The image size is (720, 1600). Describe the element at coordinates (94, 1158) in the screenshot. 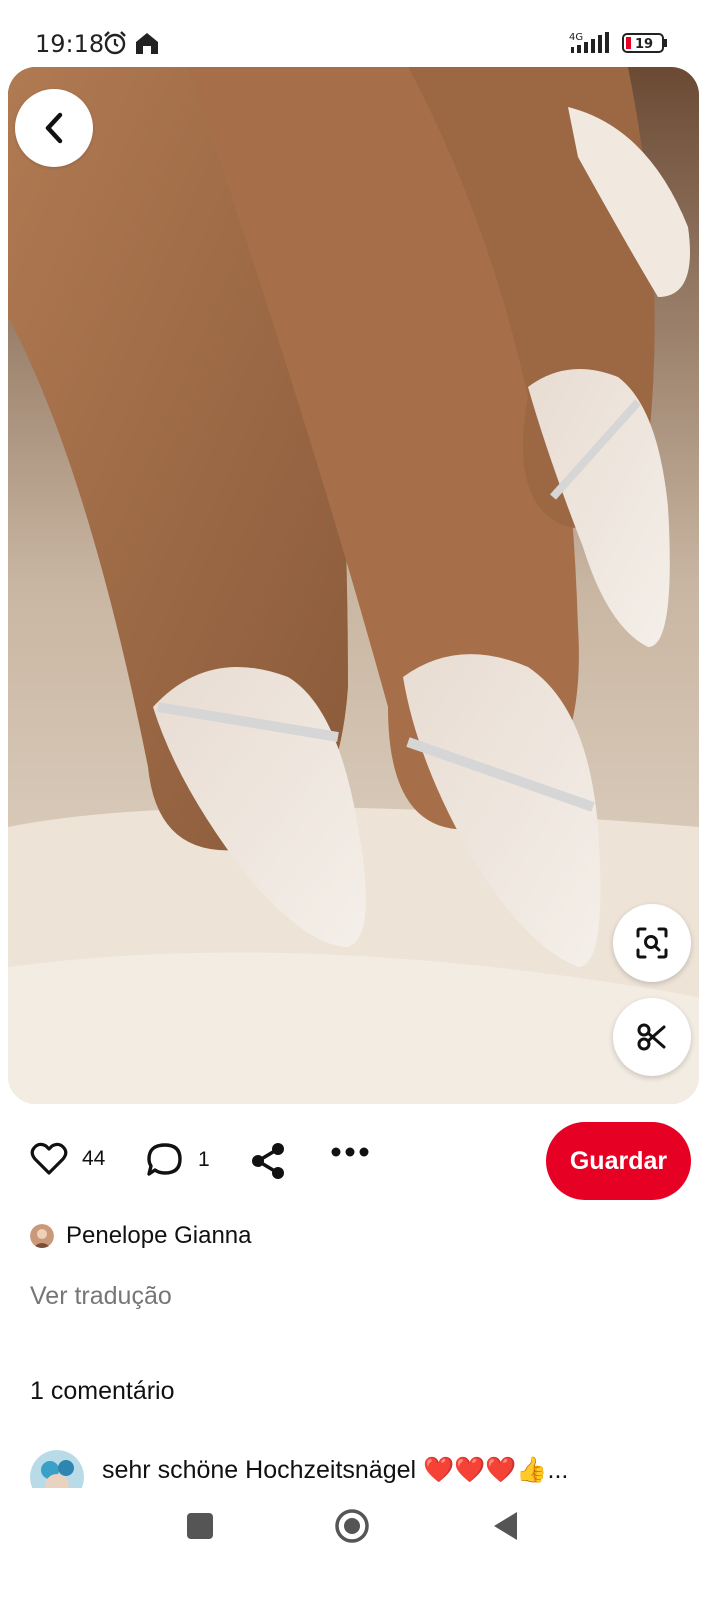

I see `like-count: 44` at that location.